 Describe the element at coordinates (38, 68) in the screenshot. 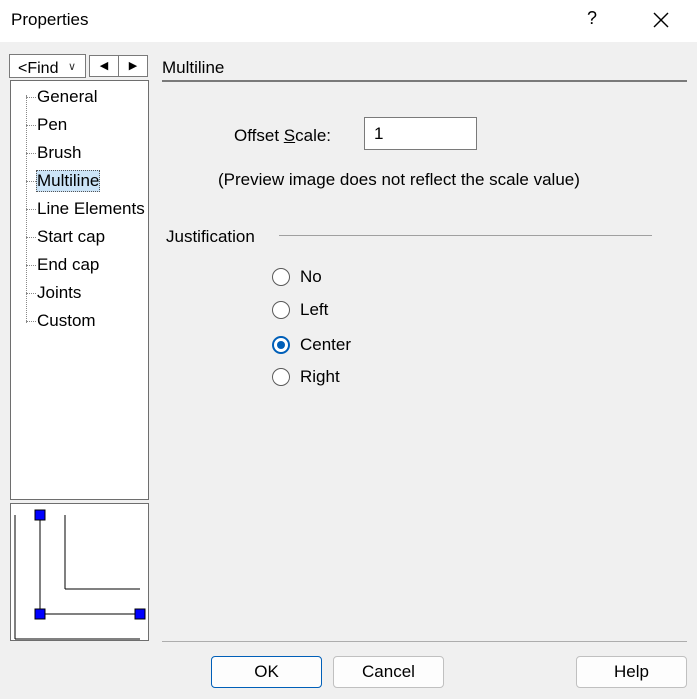

I see `find-combo-value: <Find` at that location.